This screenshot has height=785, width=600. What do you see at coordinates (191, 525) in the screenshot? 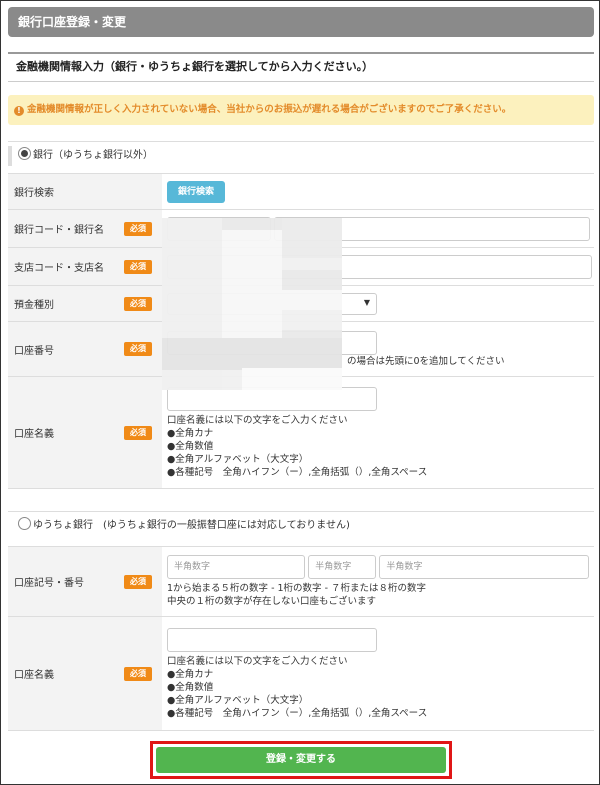
I see `yucho-radio-label: ゆうちょ銀行 (ゆうちょ銀行の一般振替口座には対応しておりません)` at bounding box center [191, 525].